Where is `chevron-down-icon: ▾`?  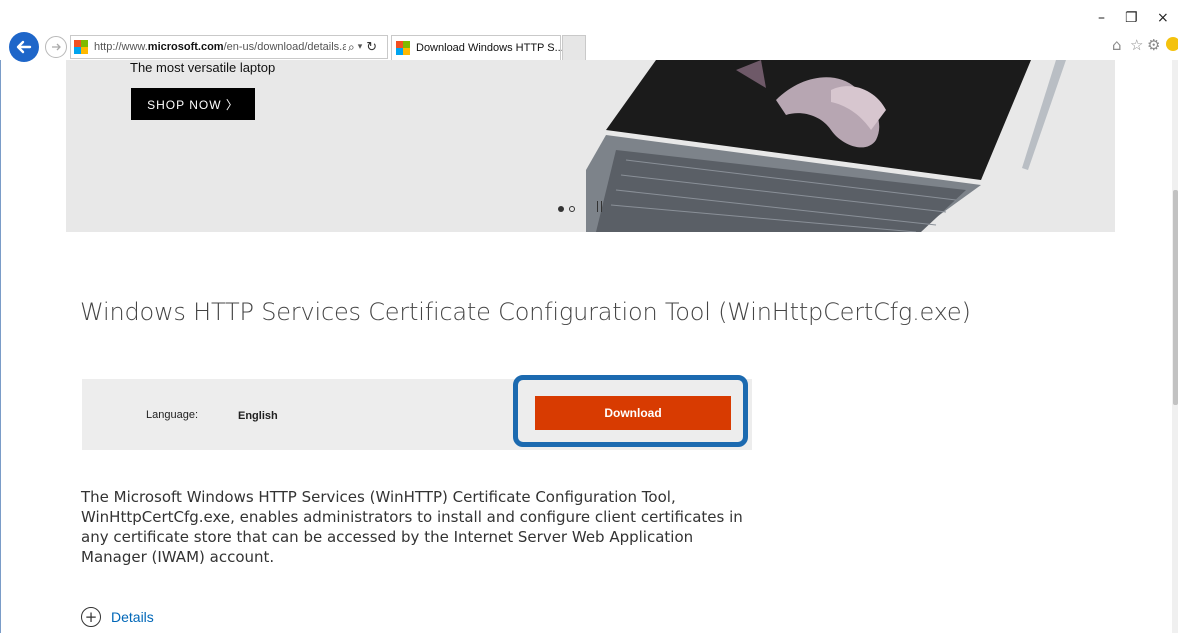
chevron-down-icon: ▾ is located at coordinates (360, 47).